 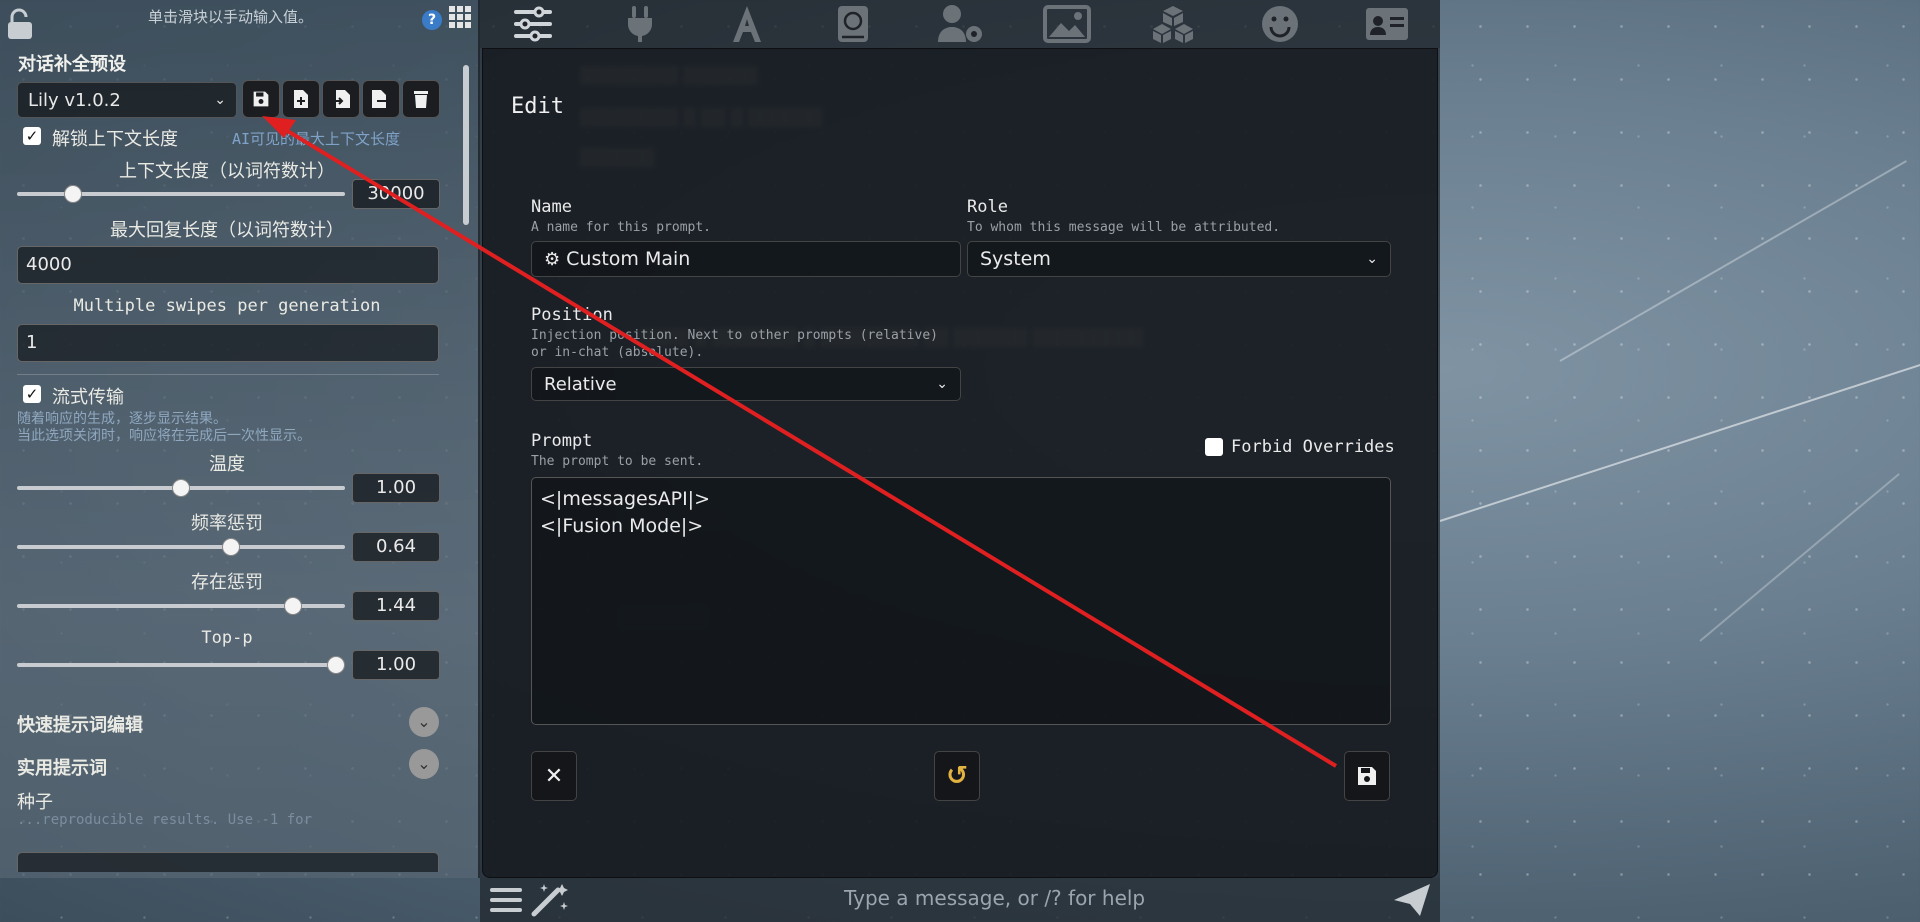 What do you see at coordinates (396, 194) in the screenshot?
I see `context-length-input: 30000` at bounding box center [396, 194].